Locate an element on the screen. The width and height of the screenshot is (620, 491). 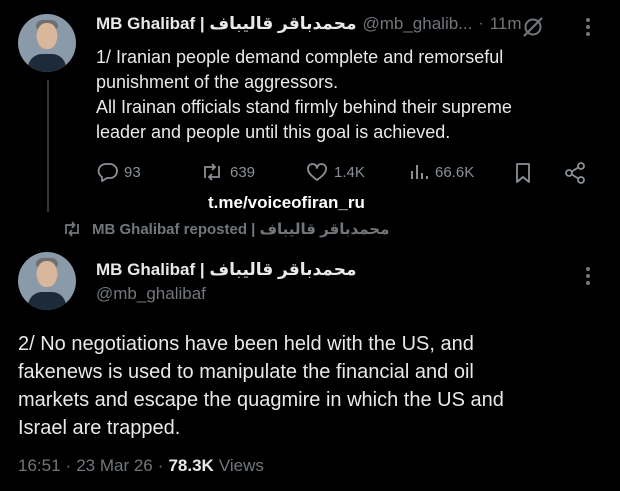
repost-banner: MB Ghalibaf reposted | محمدباقر قالیباف is located at coordinates (225, 229).